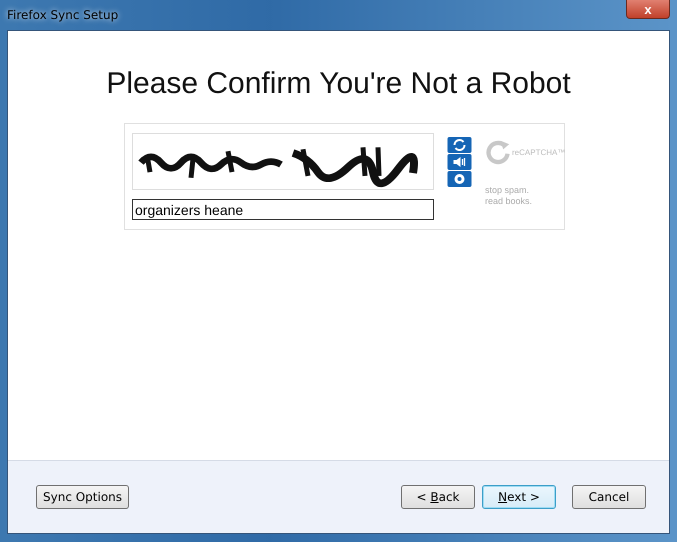 Image resolution: width=677 pixels, height=542 pixels. Describe the element at coordinates (509, 196) in the screenshot. I see `slogan-text: stop spam. read books.` at that location.